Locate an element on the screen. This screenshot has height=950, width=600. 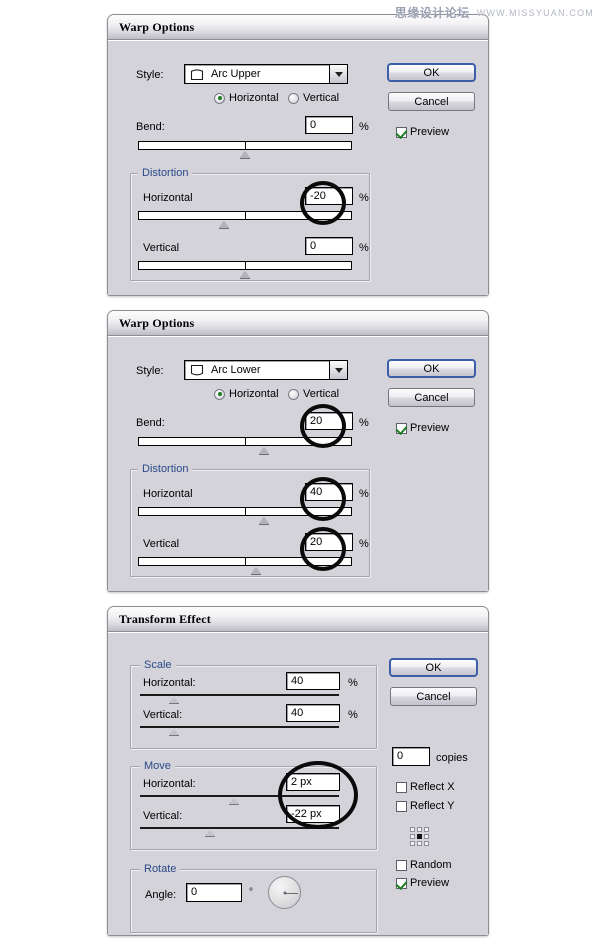
scale-horizontal-label: Horizontal: is located at coordinates (169, 683).